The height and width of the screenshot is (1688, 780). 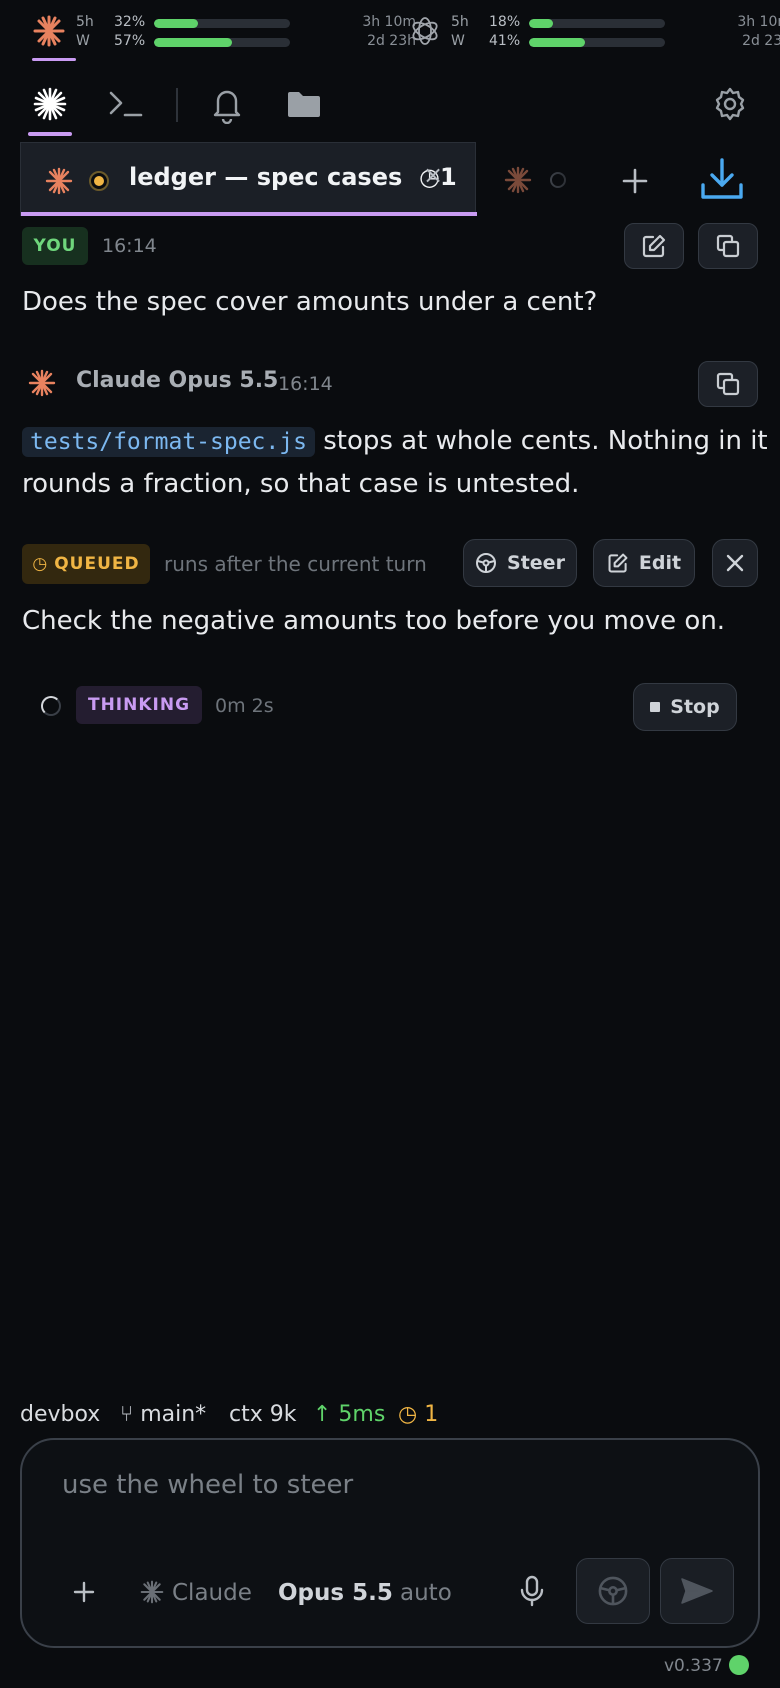 I want to click on usage-claude: 5h 32% 3h 10m W 57% 2d 23h, so click(x=224, y=32).